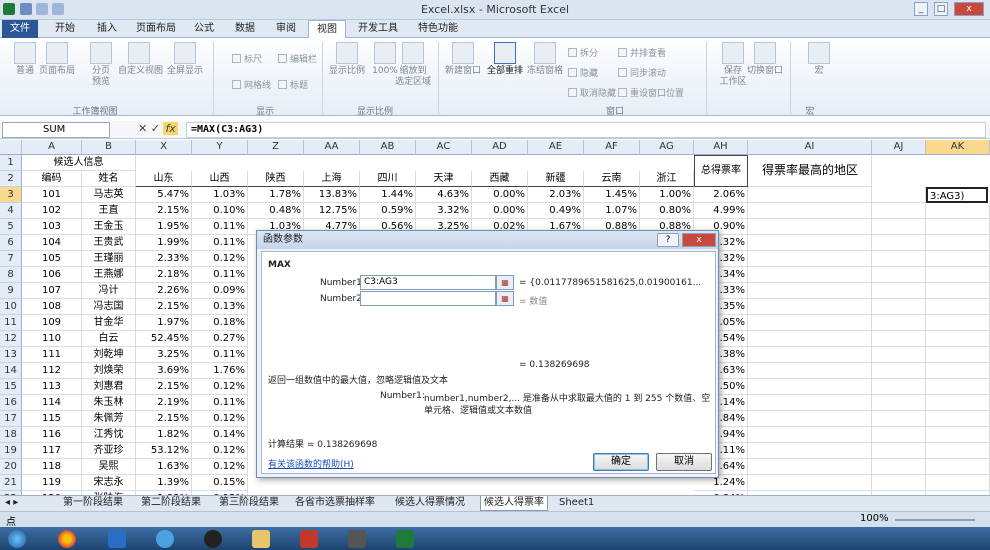 This screenshot has height=550, width=990. Describe the element at coordinates (164, 355) in the screenshot. I see `cell-rate: 3.25%` at that location.